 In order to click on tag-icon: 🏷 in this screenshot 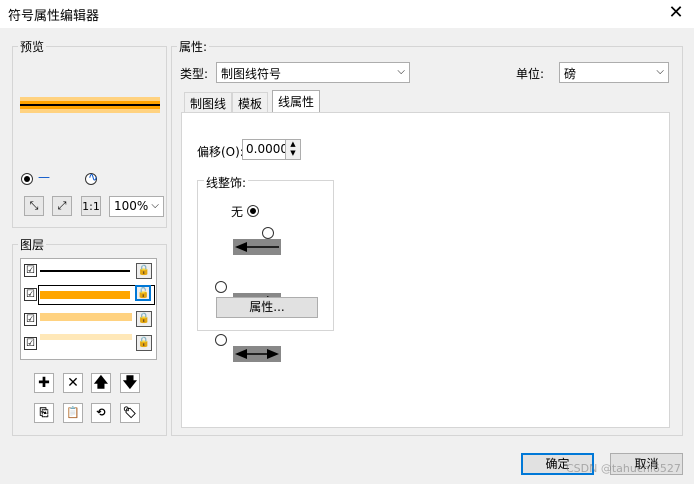, I will do `click(130, 413)`.